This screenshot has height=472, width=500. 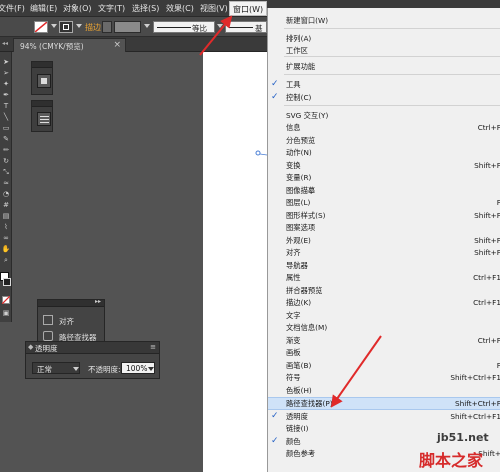 I want to click on pathfinder-icon, so click(x=48, y=336).